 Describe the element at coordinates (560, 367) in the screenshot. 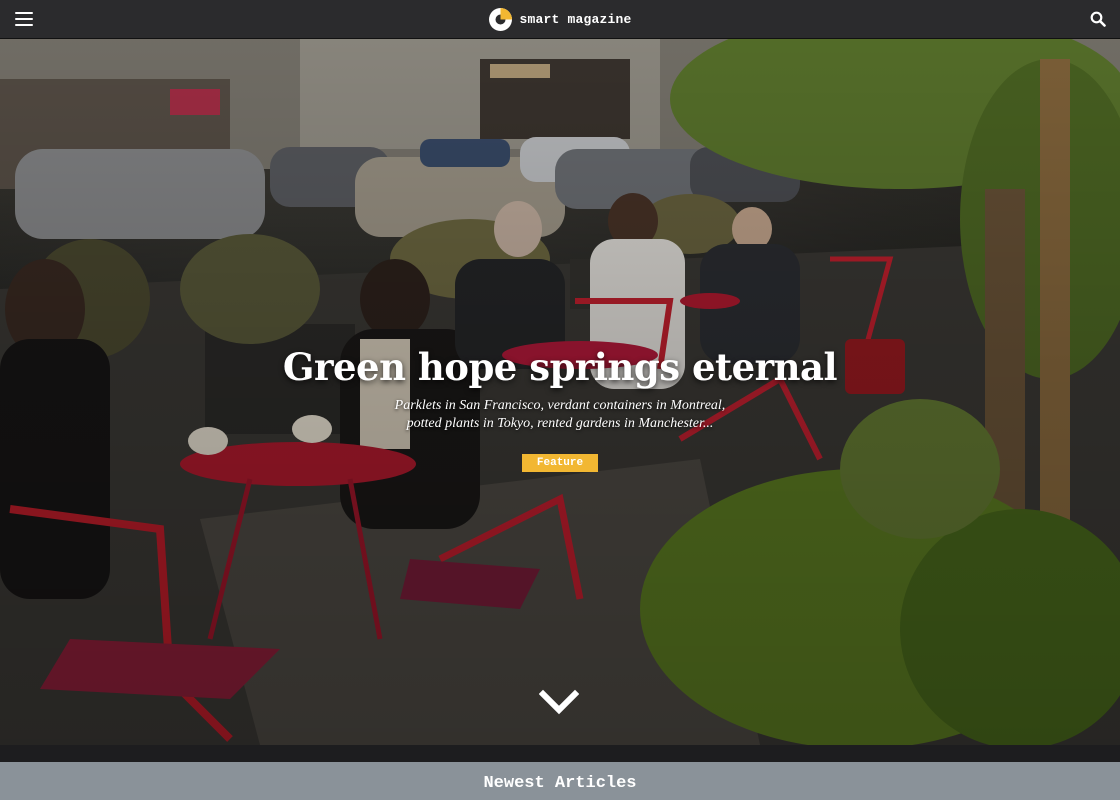

I see `hero-title: Green hope springs eternal` at that location.